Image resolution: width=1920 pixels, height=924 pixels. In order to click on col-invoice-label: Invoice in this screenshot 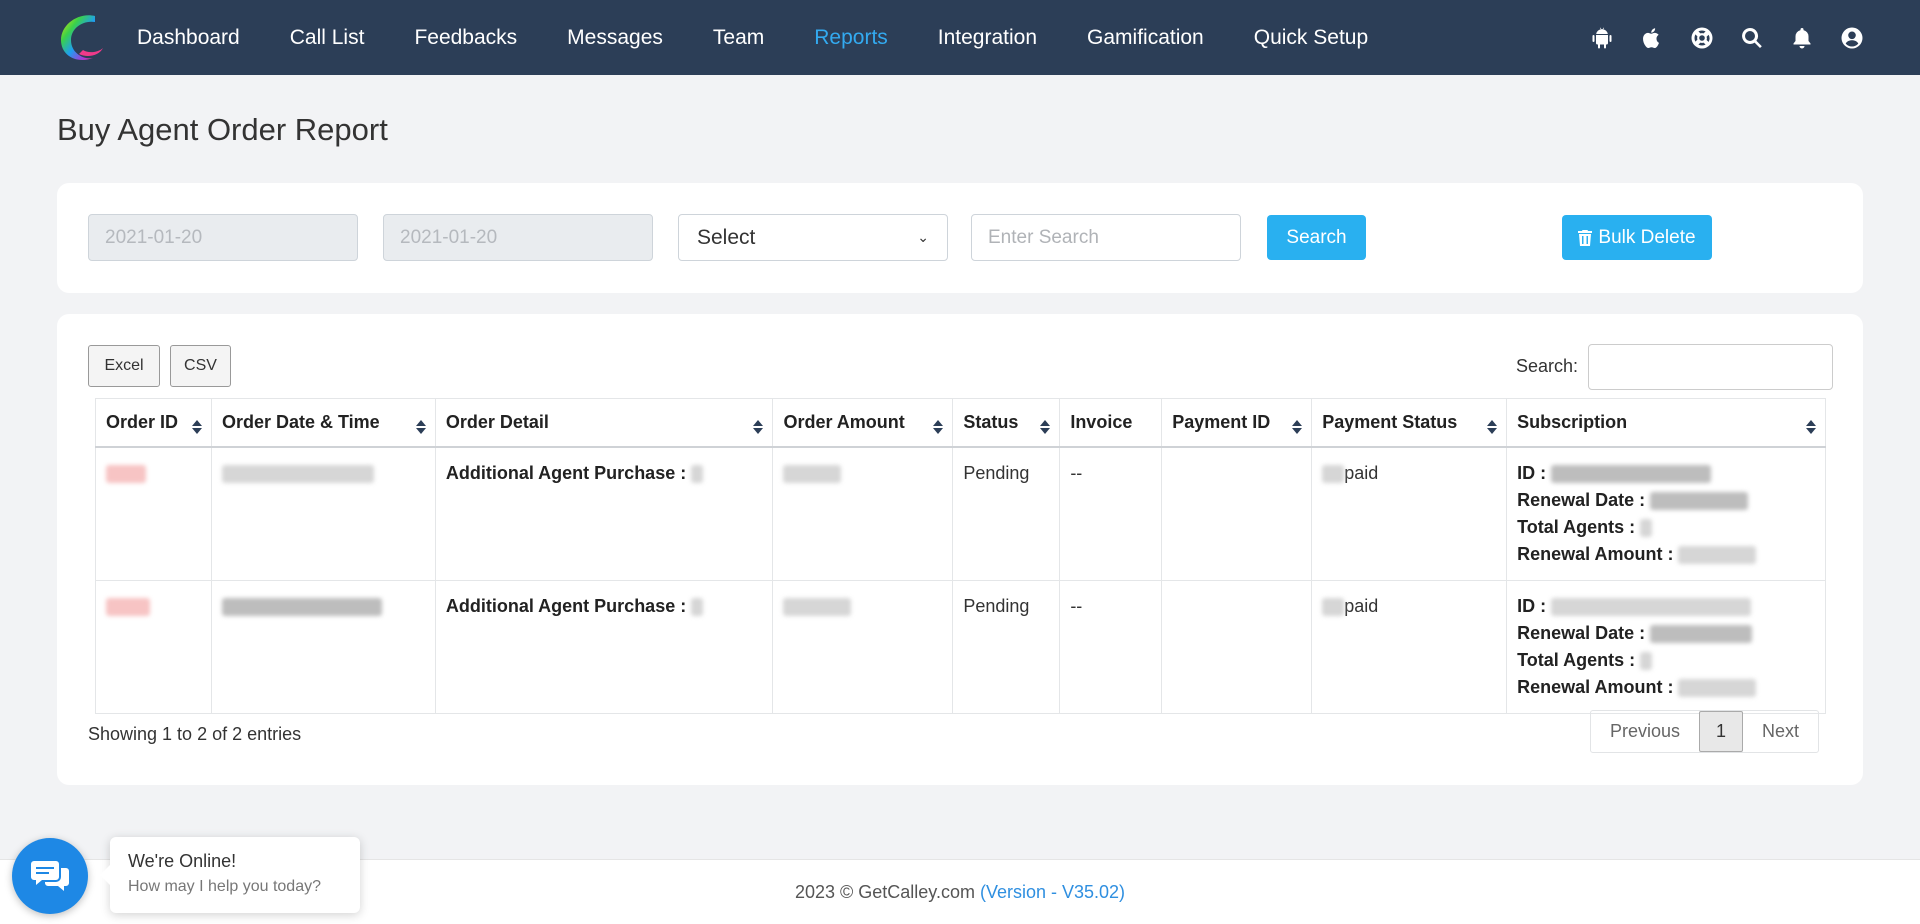, I will do `click(1101, 421)`.